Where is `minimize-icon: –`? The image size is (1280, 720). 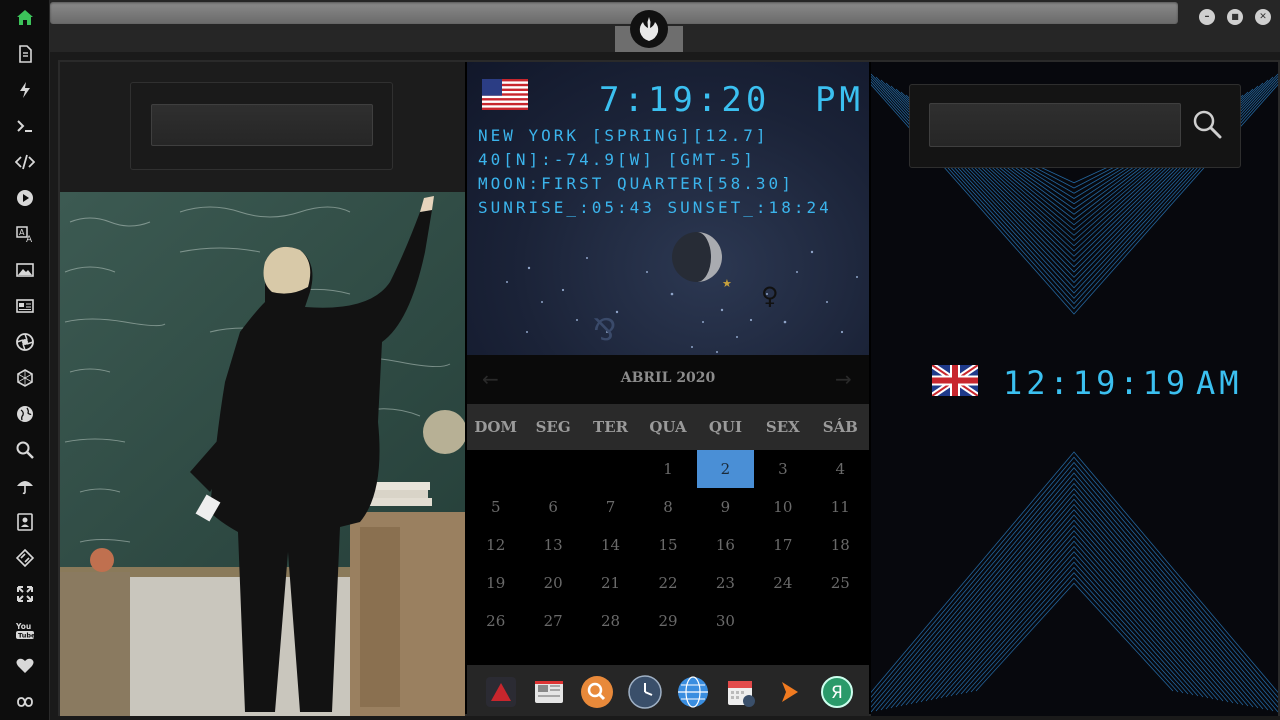
minimize-icon: – is located at coordinates (1207, 16).